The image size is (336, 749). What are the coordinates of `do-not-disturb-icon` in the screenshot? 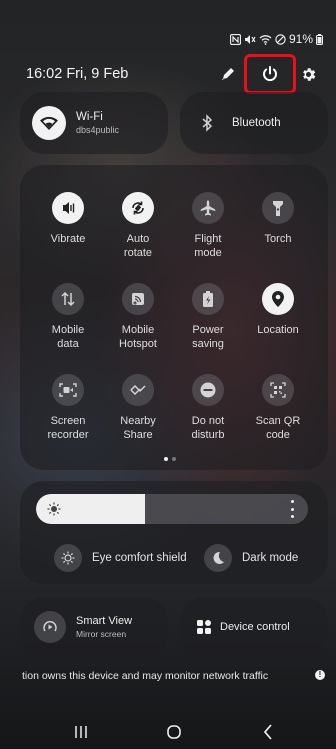 It's located at (208, 390).